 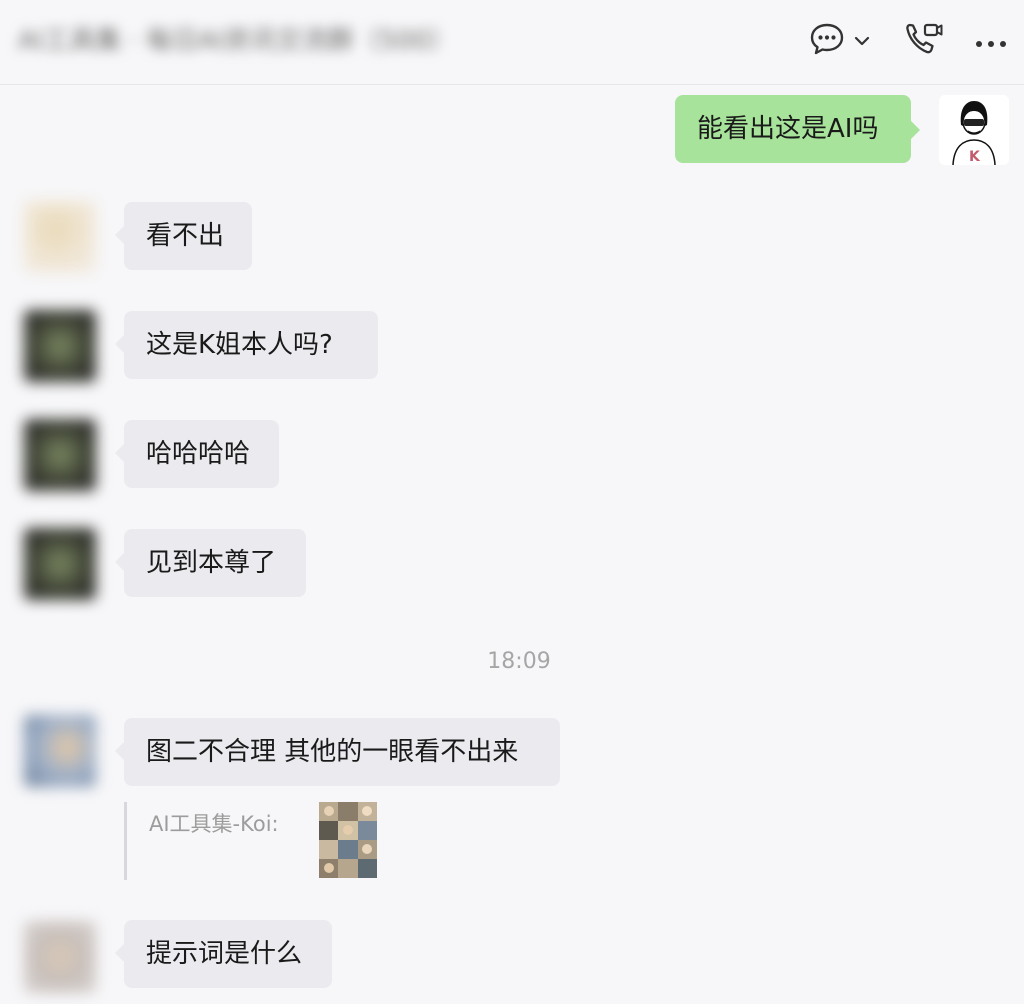 I want to click on message-timestamp: 18:09, so click(x=519, y=661).